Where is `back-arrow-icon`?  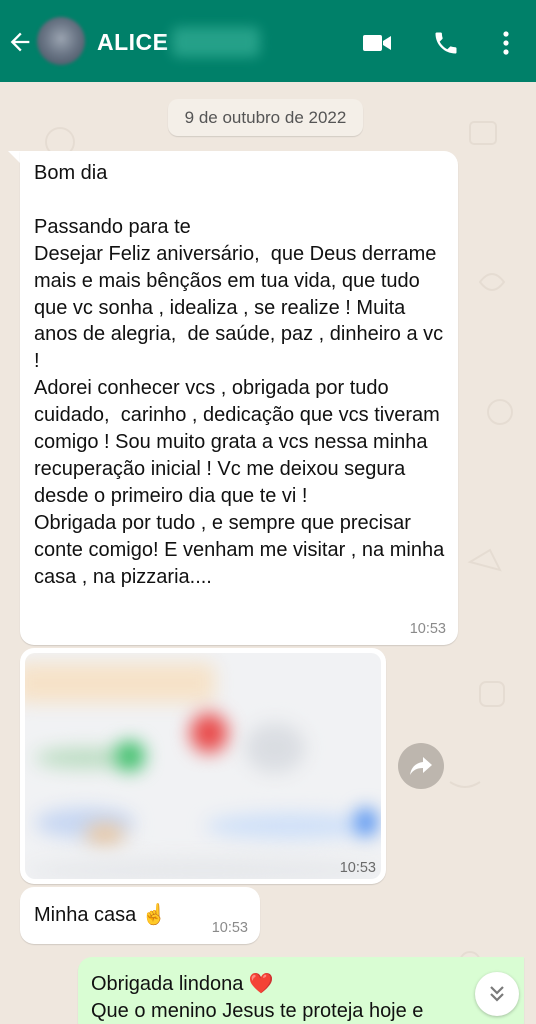 back-arrow-icon is located at coordinates (20, 42).